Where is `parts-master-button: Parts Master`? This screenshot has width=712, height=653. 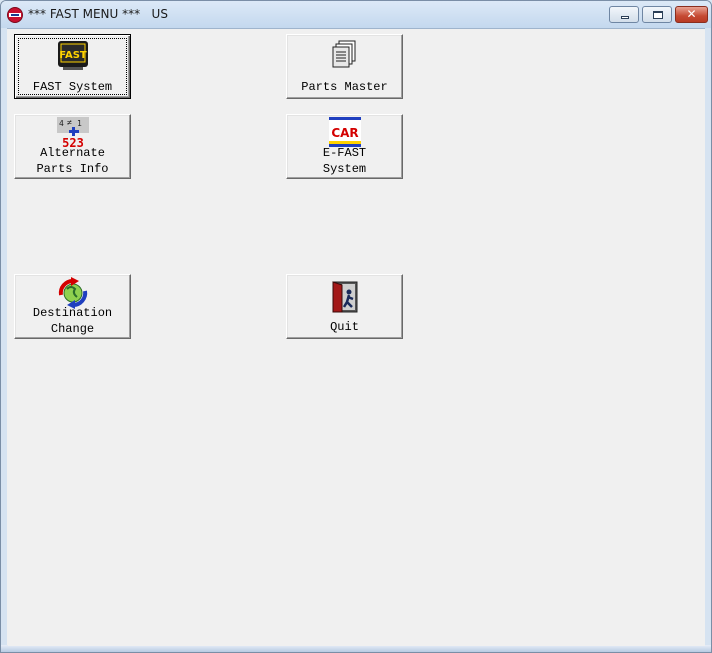 parts-master-button: Parts Master is located at coordinates (344, 66).